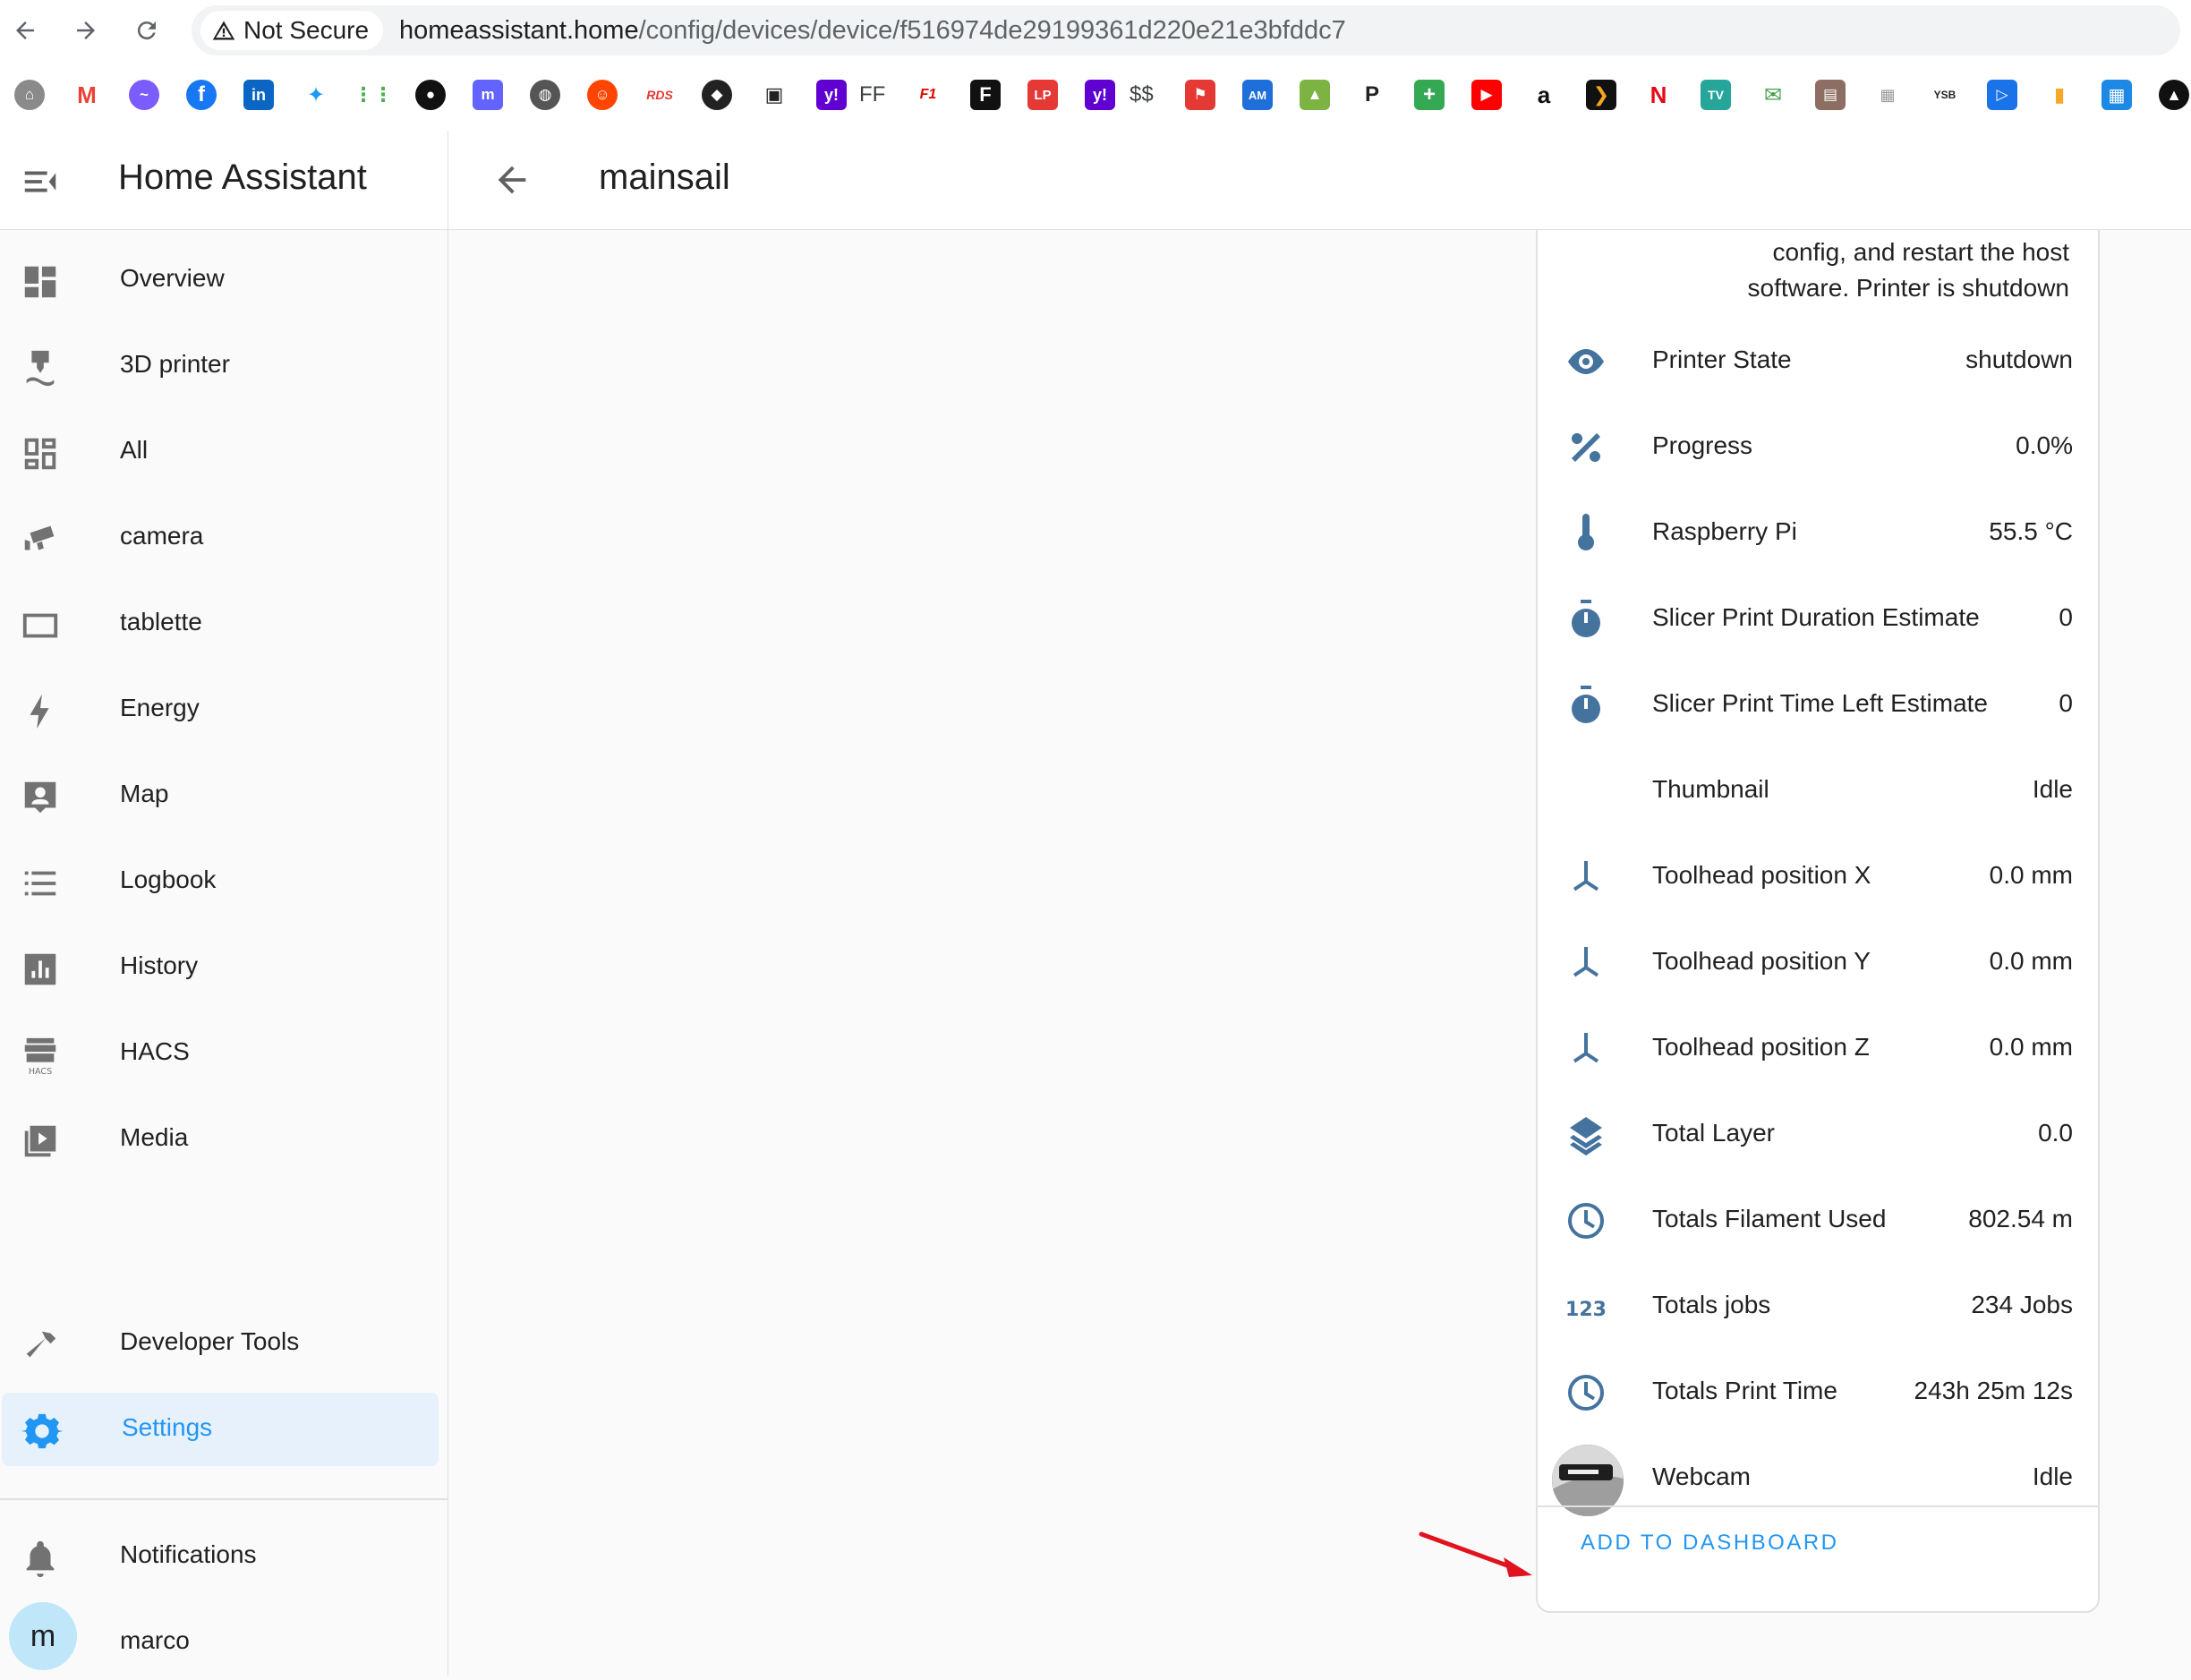  I want to click on sidebar-item-history: History, so click(219, 967).